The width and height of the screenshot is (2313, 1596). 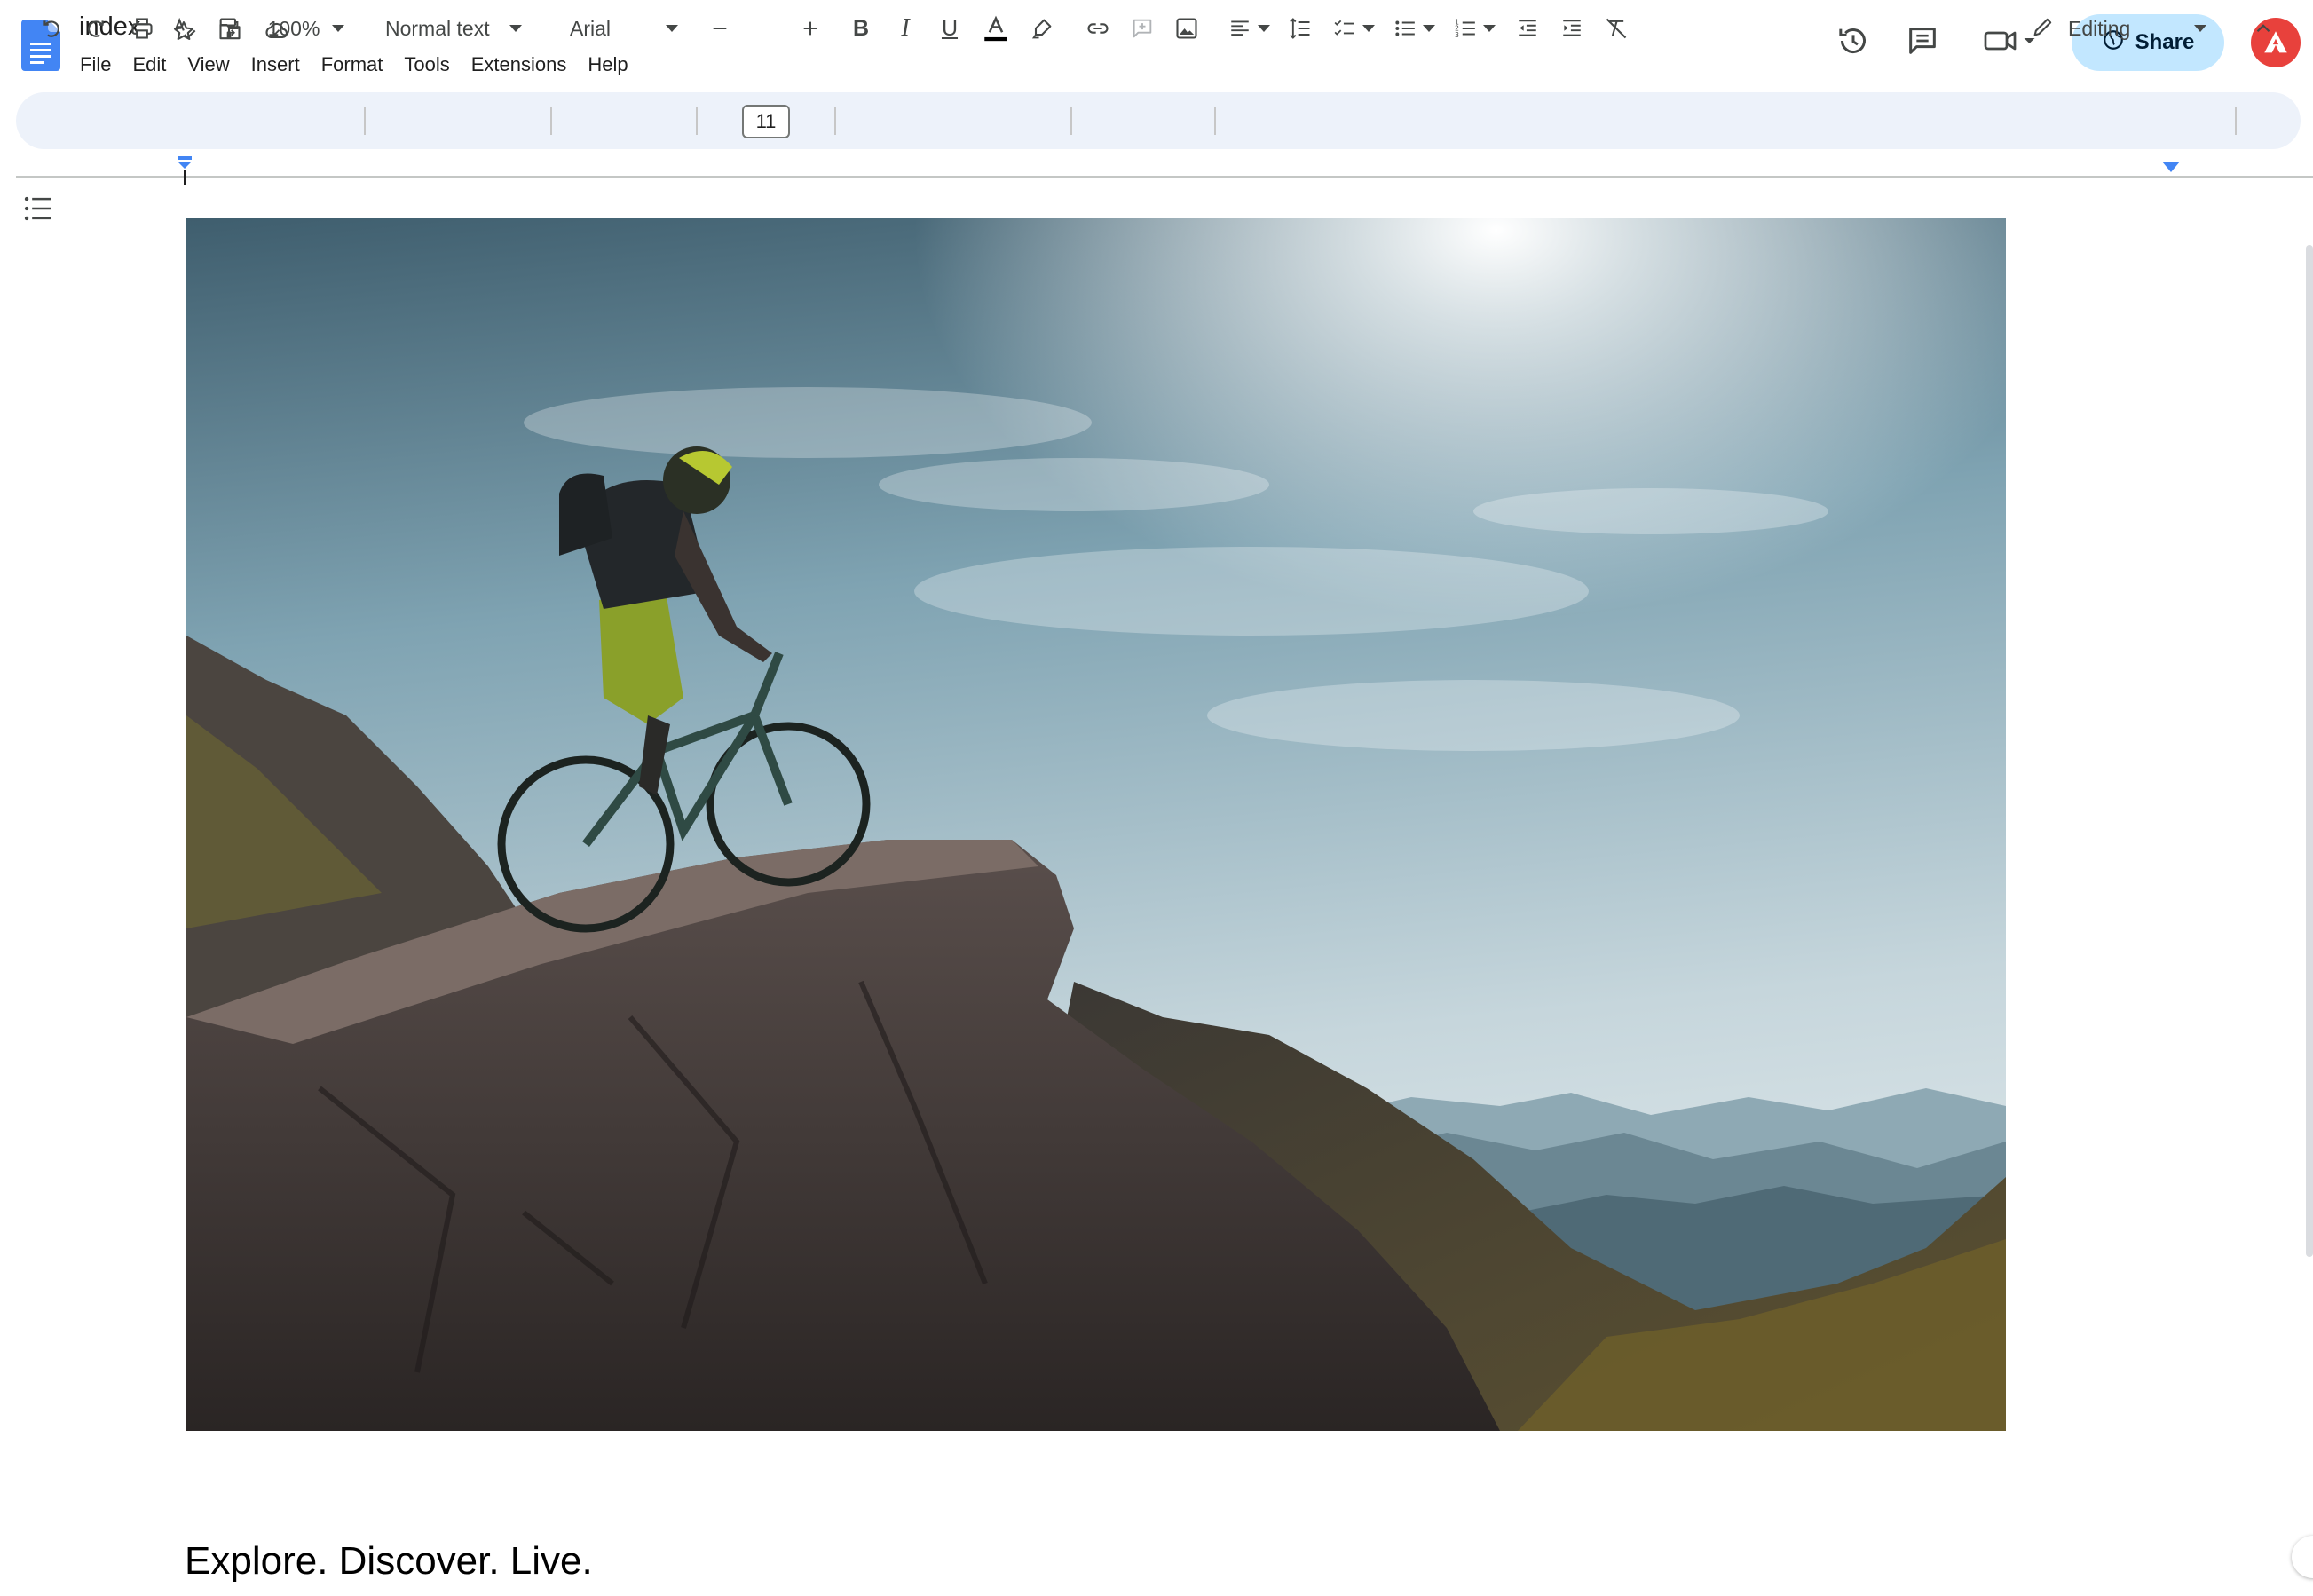 I want to click on line-spacing-icon, so click(x=1300, y=29).